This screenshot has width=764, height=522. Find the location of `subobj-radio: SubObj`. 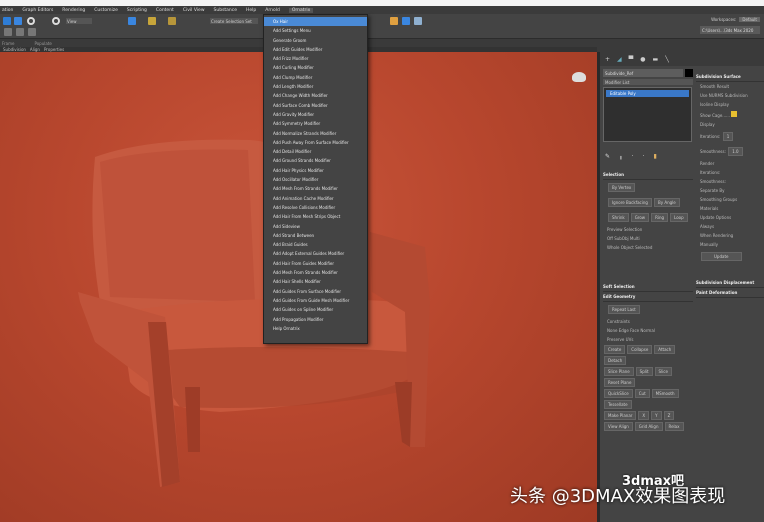

subobj-radio: SubObj is located at coordinates (621, 238).